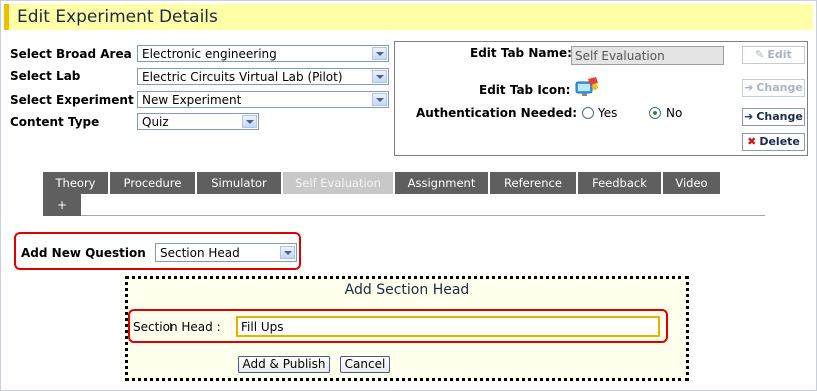 The image size is (817, 391). Describe the element at coordinates (588, 113) in the screenshot. I see `auth-yes-radio` at that location.